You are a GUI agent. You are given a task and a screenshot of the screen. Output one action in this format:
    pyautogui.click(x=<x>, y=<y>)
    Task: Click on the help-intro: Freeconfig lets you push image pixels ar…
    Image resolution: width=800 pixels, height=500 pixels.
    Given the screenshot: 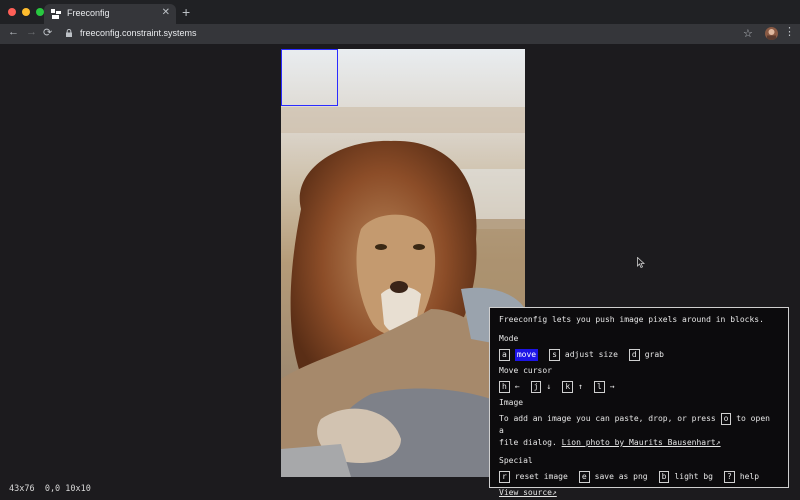 What is the action you would take?
    pyautogui.click(x=631, y=319)
    